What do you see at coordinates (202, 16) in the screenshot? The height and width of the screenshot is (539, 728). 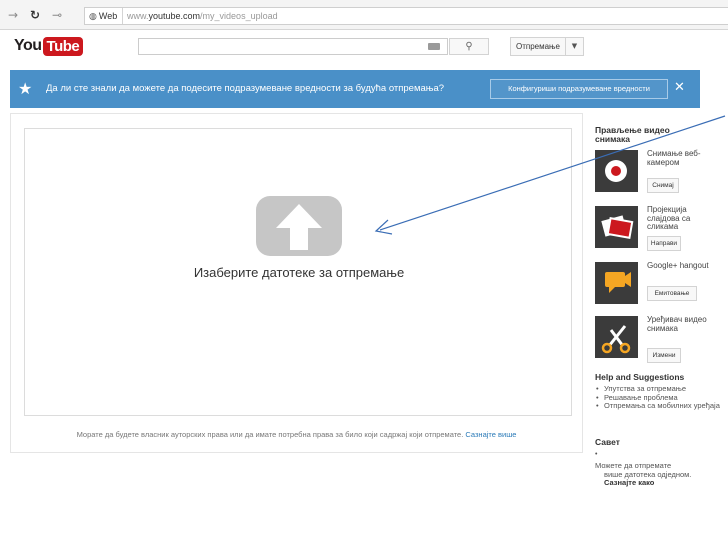 I see `url-text: www.youtube.com/my_videos_upload` at bounding box center [202, 16].